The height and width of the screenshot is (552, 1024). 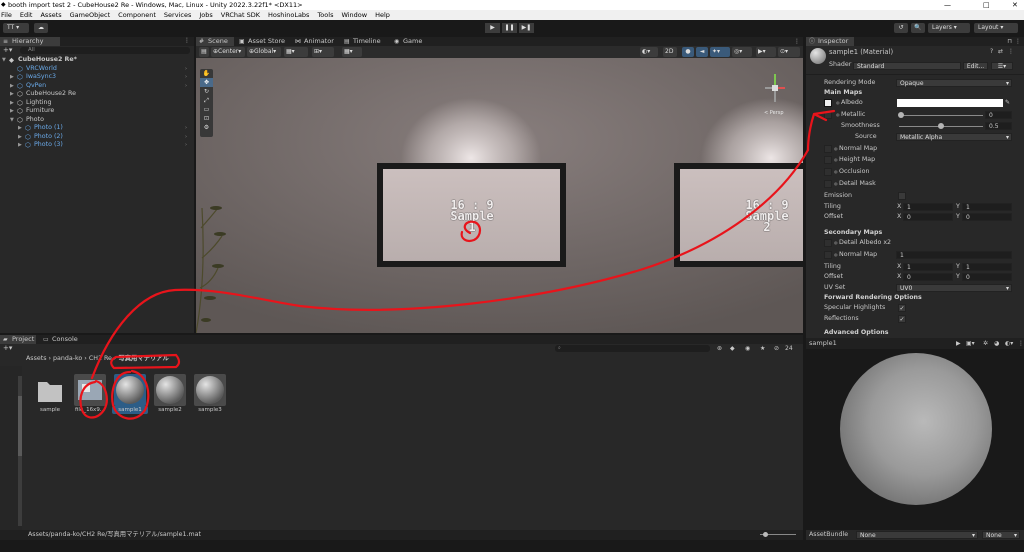 What do you see at coordinates (836, 243) in the screenshot?
I see `detail-albedo-picker-icon: ◎` at bounding box center [836, 243].